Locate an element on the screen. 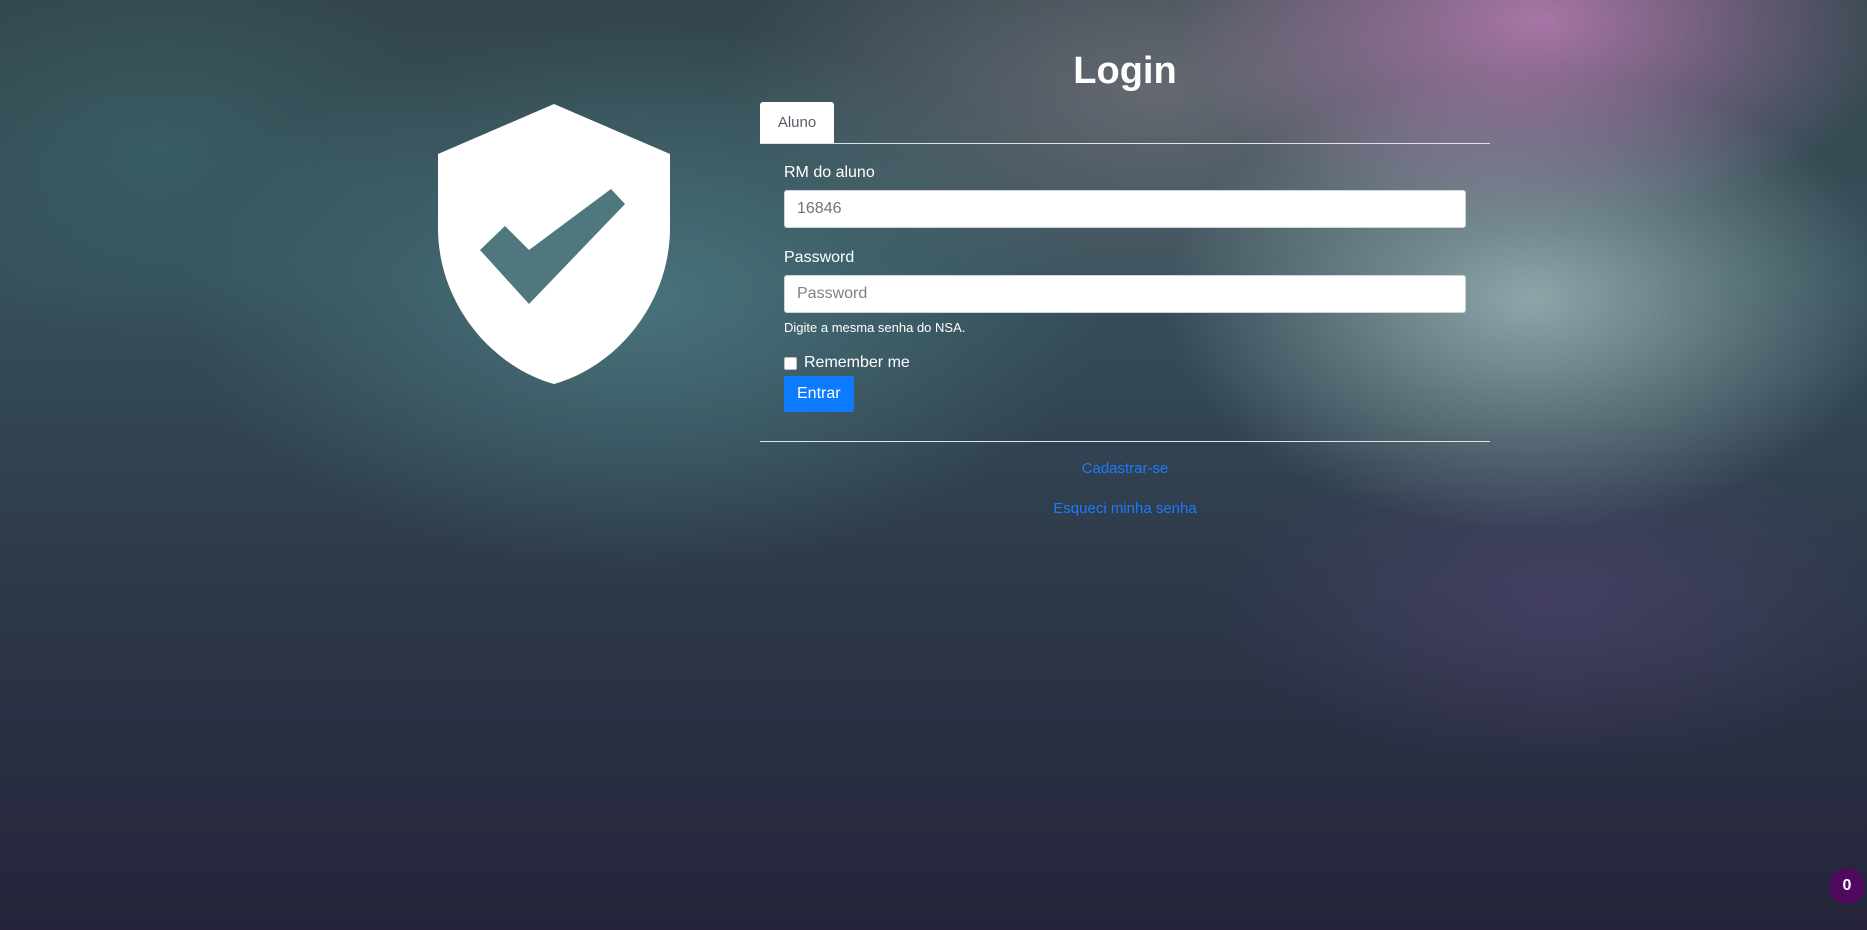 The height and width of the screenshot is (930, 1867). forgot-password-link: Esqueci minha senha is located at coordinates (1125, 509).